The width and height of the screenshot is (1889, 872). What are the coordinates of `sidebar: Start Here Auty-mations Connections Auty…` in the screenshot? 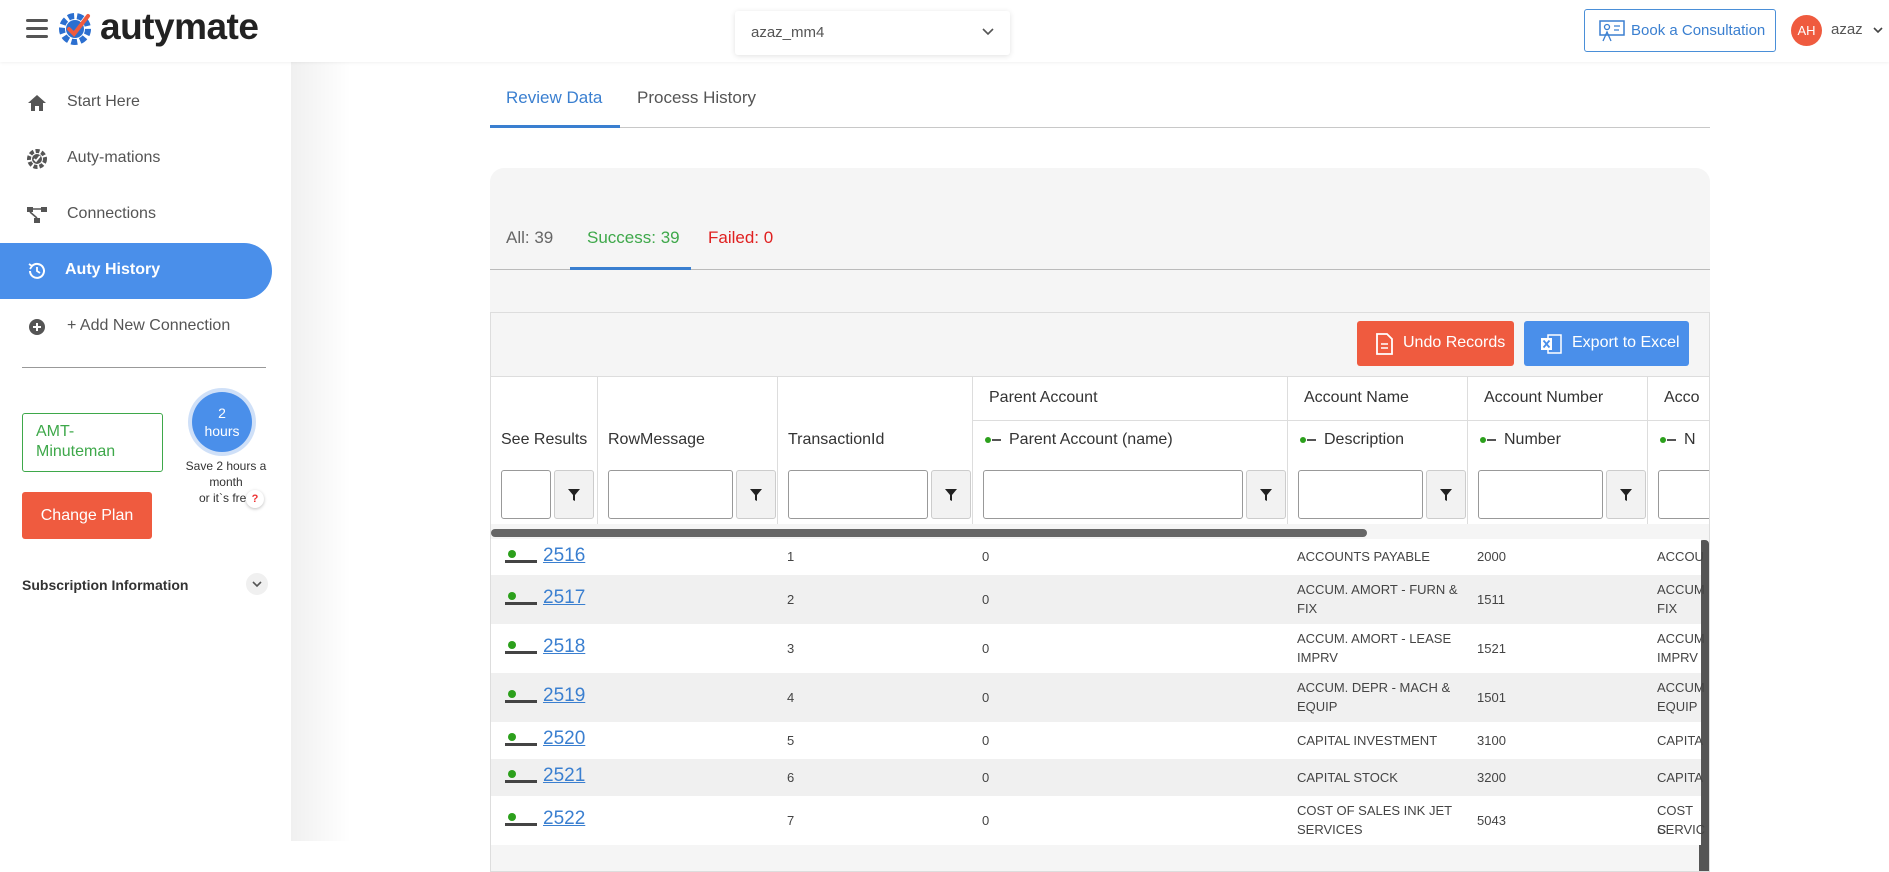 It's located at (145, 451).